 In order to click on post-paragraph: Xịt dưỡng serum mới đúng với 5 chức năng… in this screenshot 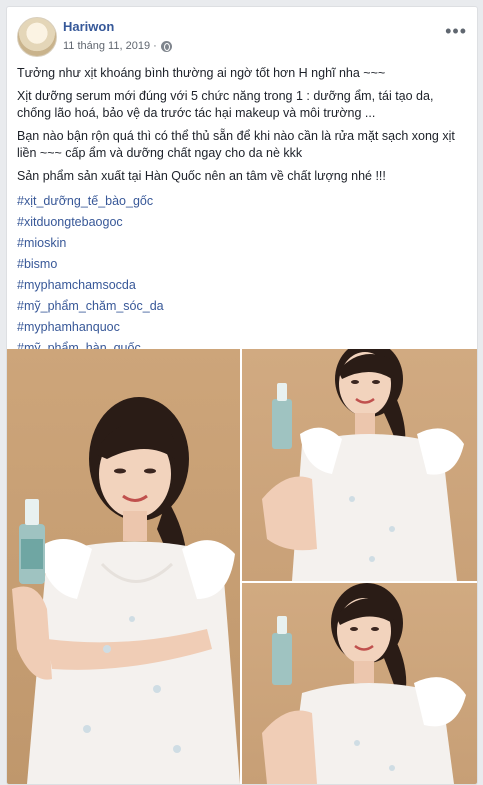, I will do `click(225, 104)`.